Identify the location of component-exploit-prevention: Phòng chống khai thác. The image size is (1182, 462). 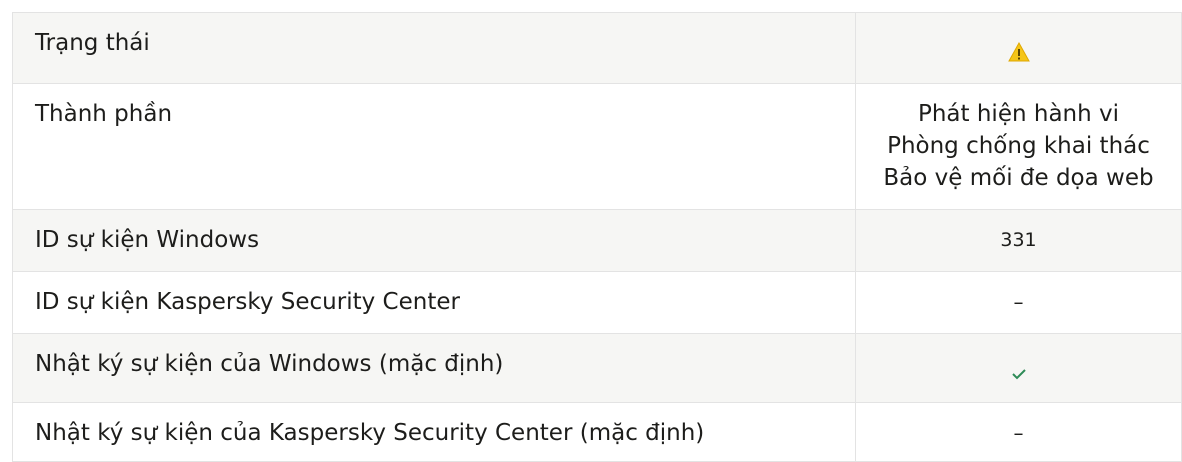
(1018, 146).